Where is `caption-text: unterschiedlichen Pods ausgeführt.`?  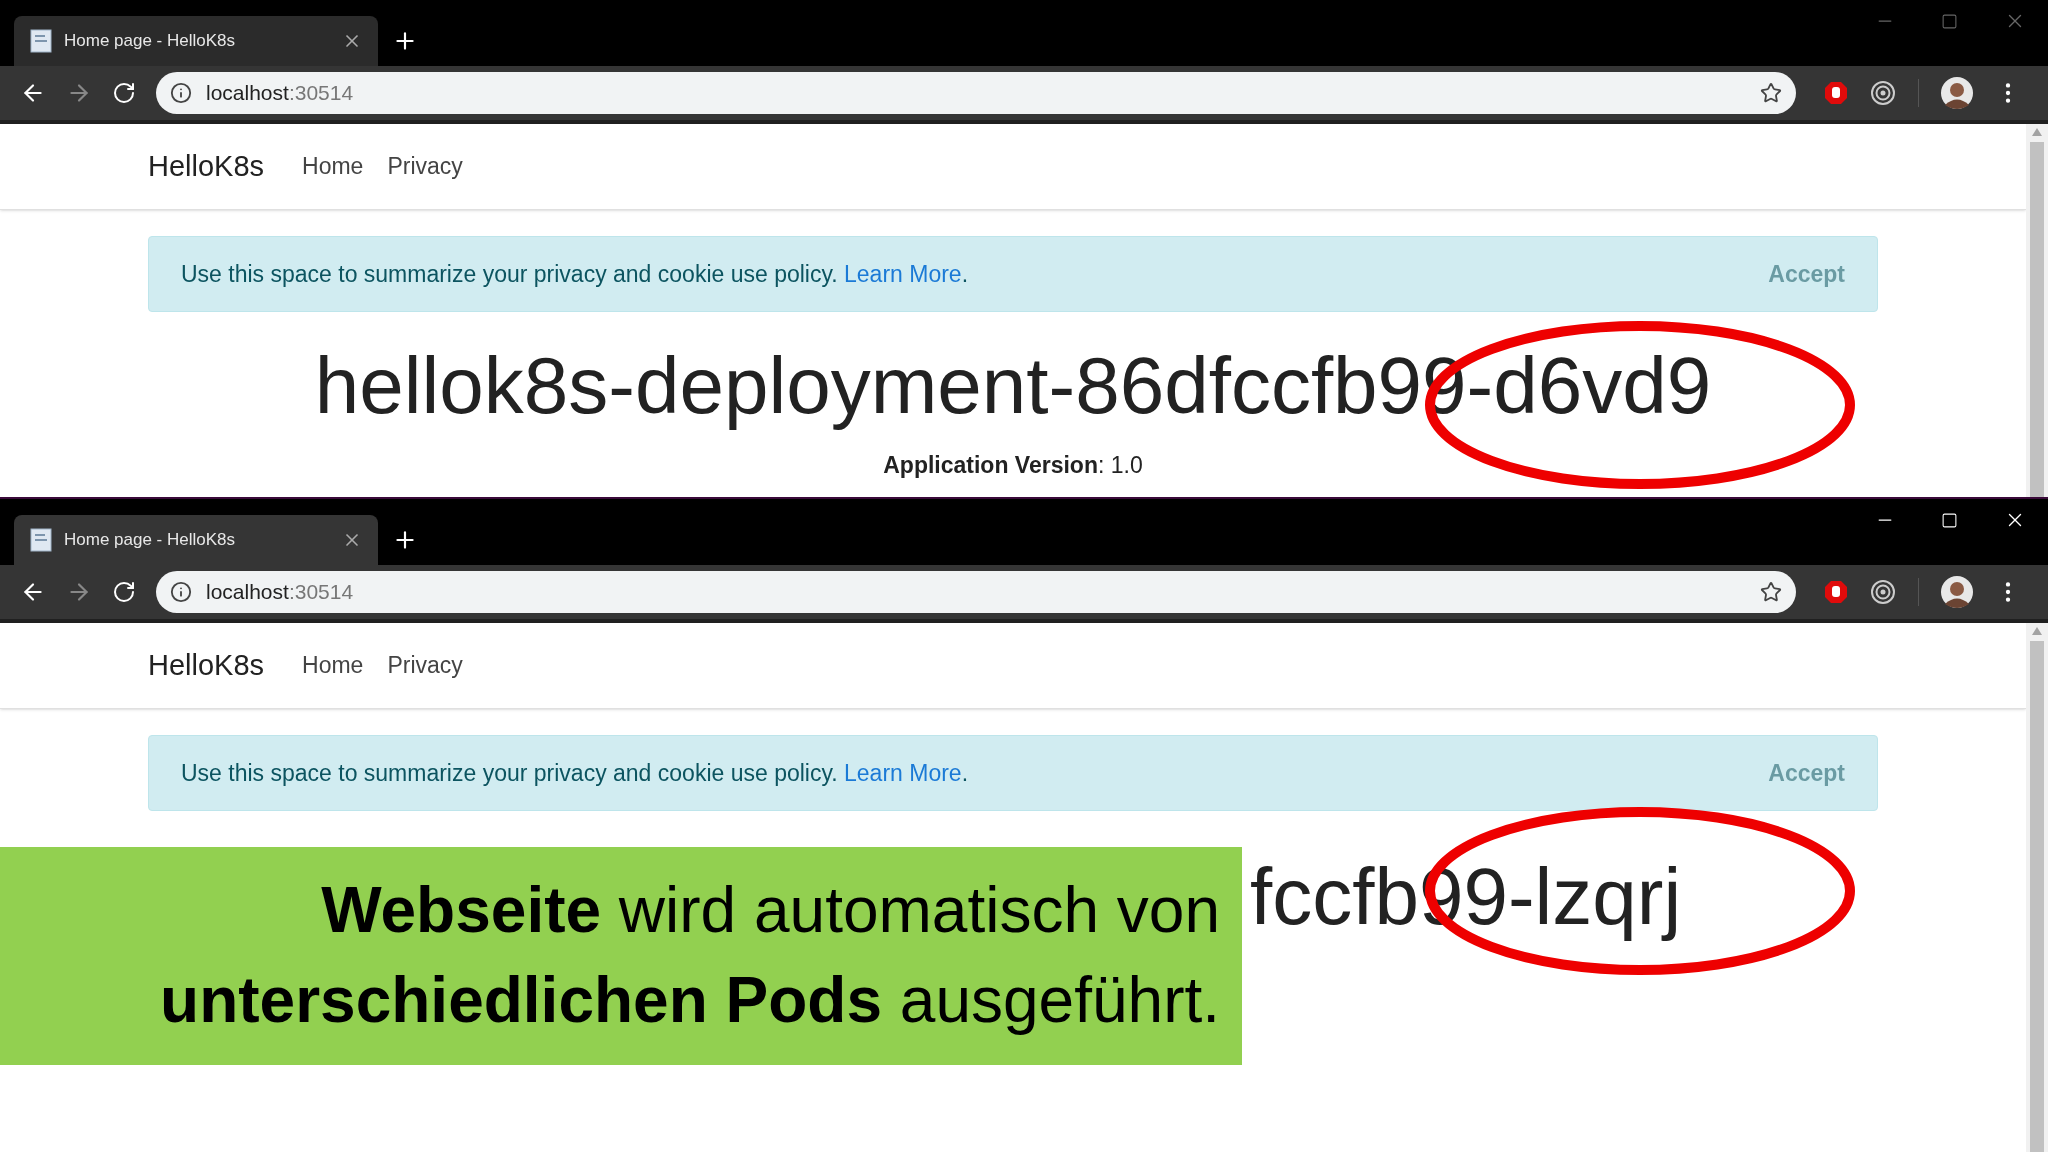 caption-text: unterschiedlichen Pods ausgeführt. is located at coordinates (690, 1000).